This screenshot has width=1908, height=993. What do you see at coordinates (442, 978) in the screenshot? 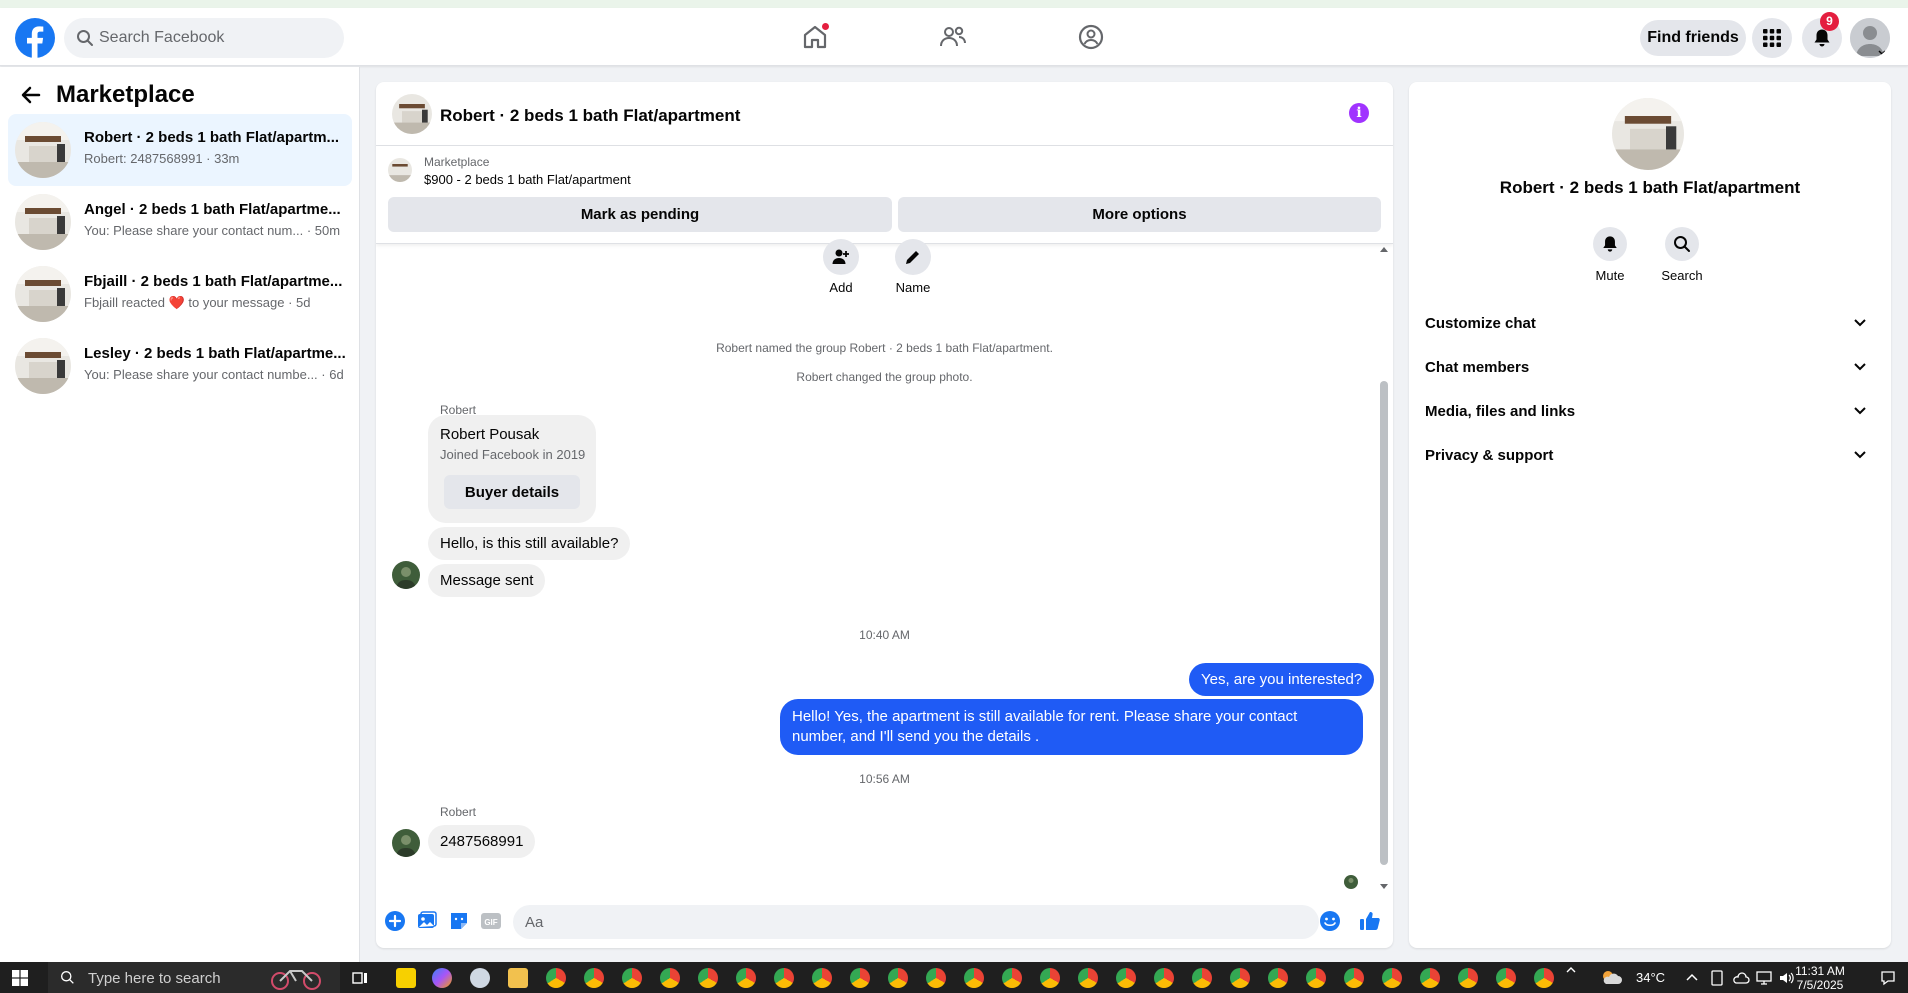
I see `copilot-app-icon` at bounding box center [442, 978].